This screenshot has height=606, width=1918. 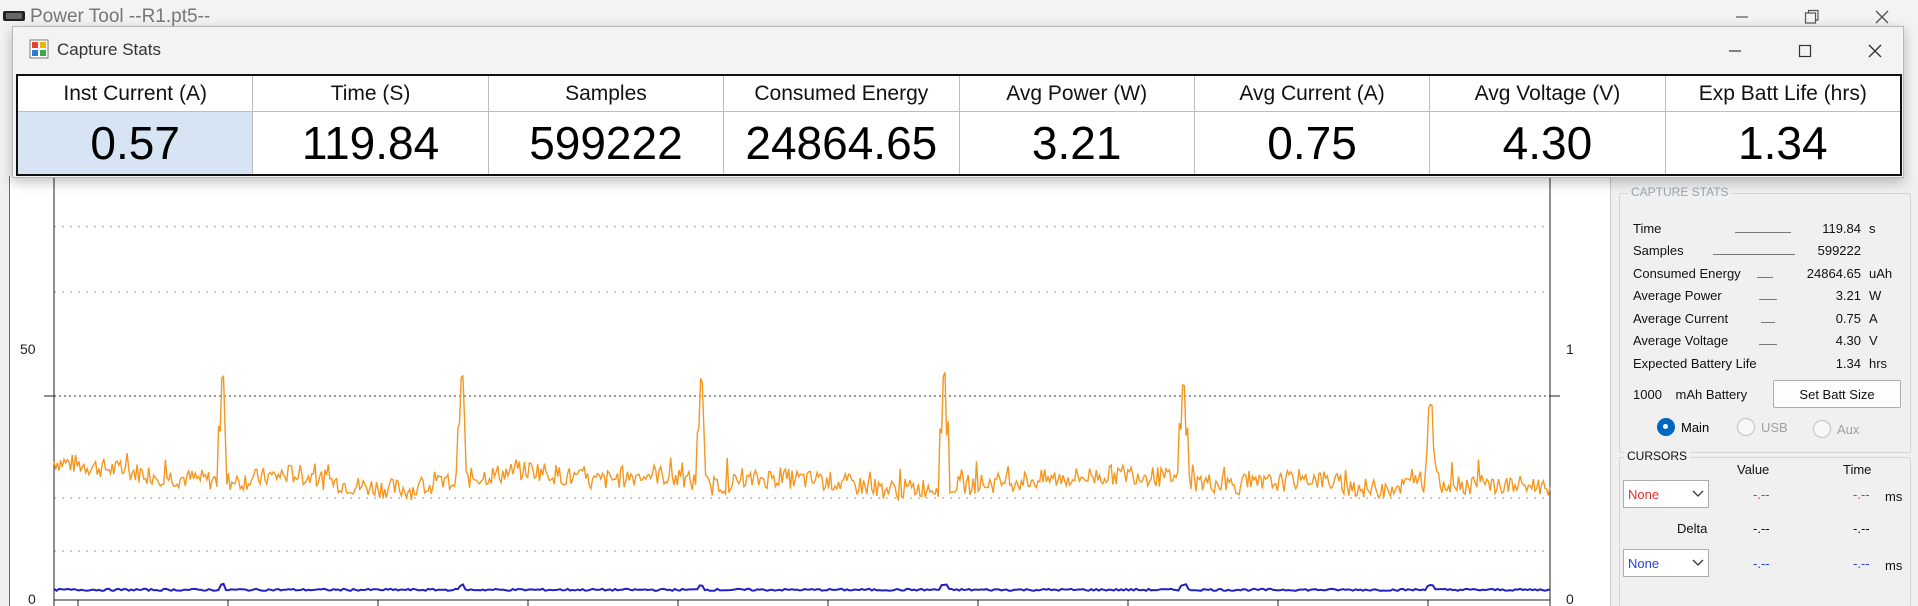 I want to click on stats-column-value: 119.84, so click(x=370, y=143).